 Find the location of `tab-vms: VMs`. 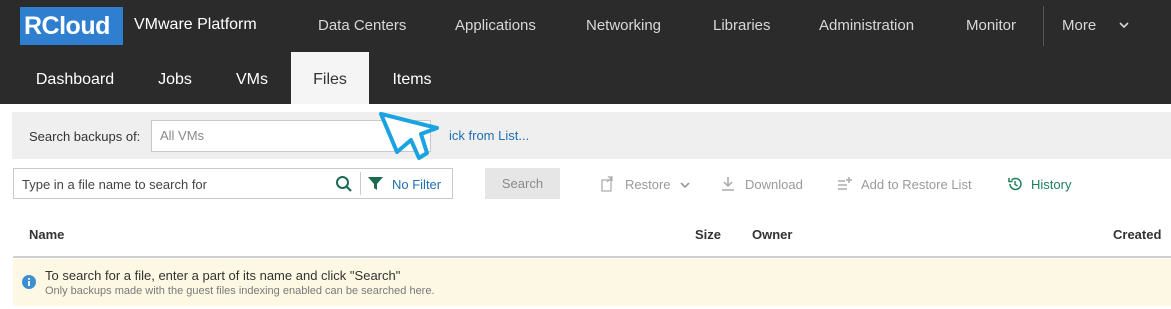

tab-vms: VMs is located at coordinates (252, 78).